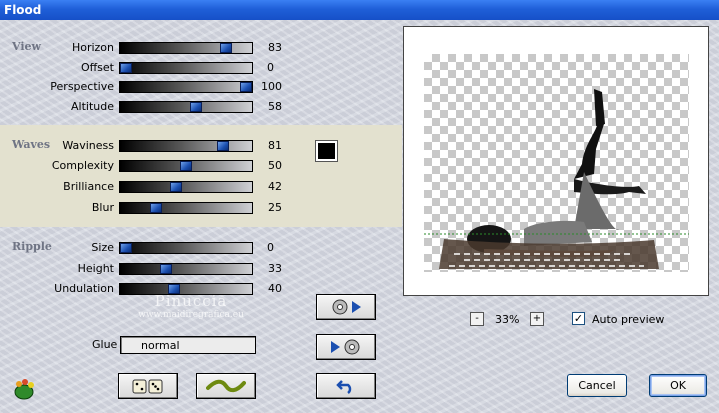 The image size is (719, 413). What do you see at coordinates (188, 345) in the screenshot?
I see `glue-select: normal` at bounding box center [188, 345].